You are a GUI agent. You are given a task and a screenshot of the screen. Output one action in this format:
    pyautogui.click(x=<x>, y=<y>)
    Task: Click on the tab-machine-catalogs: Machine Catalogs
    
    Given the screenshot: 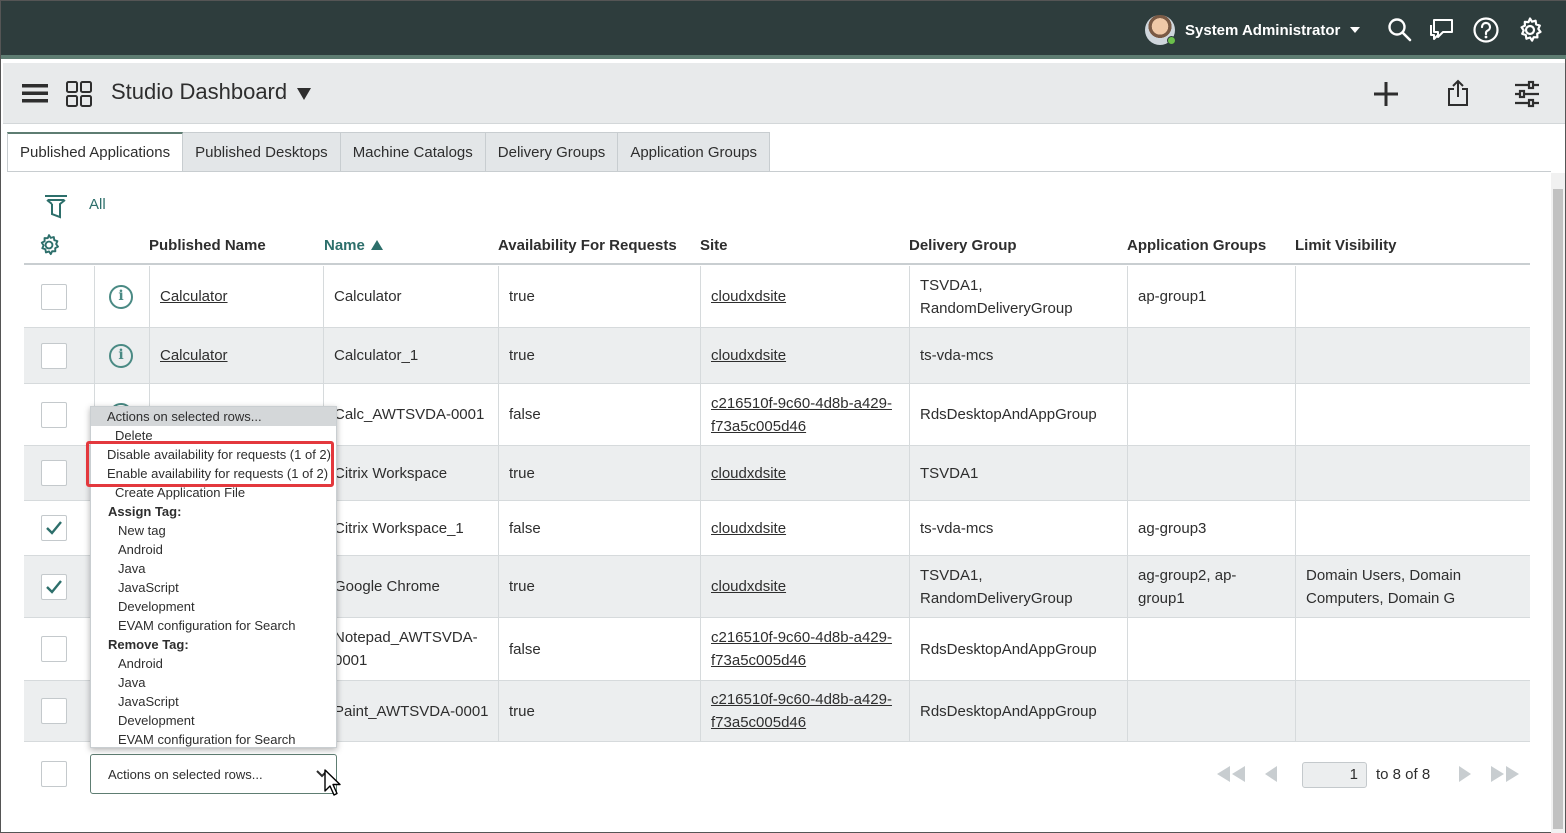 What is the action you would take?
    pyautogui.click(x=413, y=152)
    